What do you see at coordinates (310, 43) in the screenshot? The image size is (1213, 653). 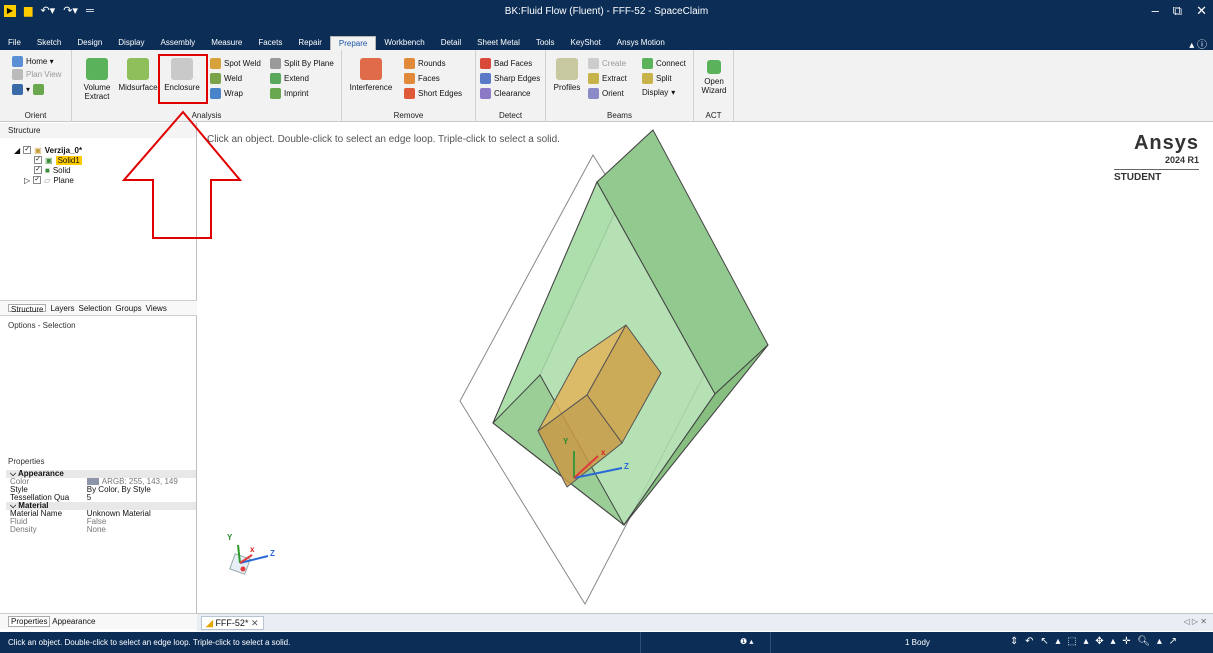 I see `tab-repair: Repair` at bounding box center [310, 43].